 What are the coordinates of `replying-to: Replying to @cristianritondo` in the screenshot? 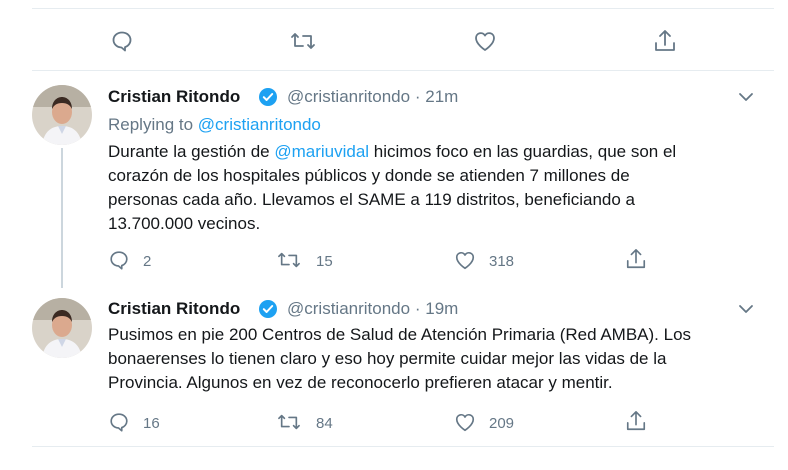 It's located at (214, 125).